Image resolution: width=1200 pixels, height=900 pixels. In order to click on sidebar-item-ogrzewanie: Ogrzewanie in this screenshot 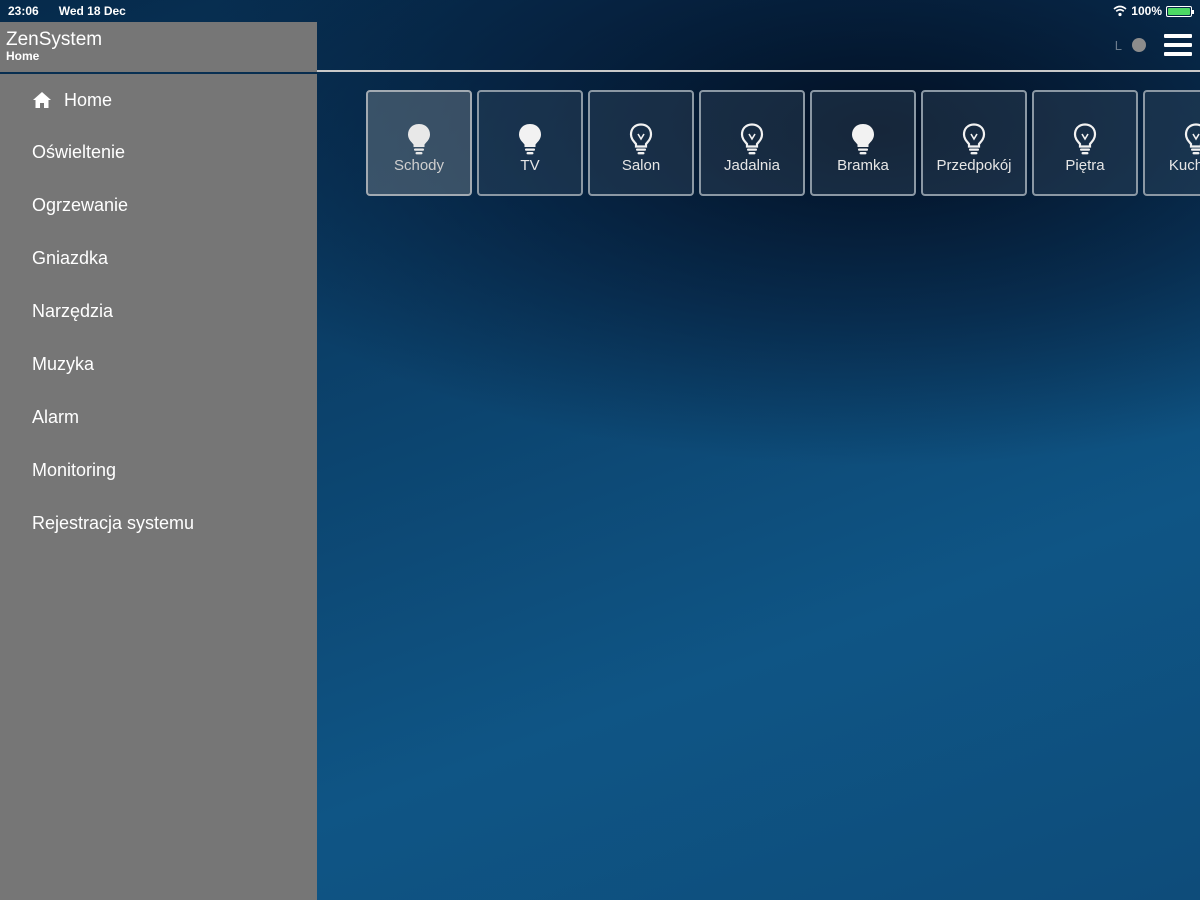, I will do `click(158, 205)`.